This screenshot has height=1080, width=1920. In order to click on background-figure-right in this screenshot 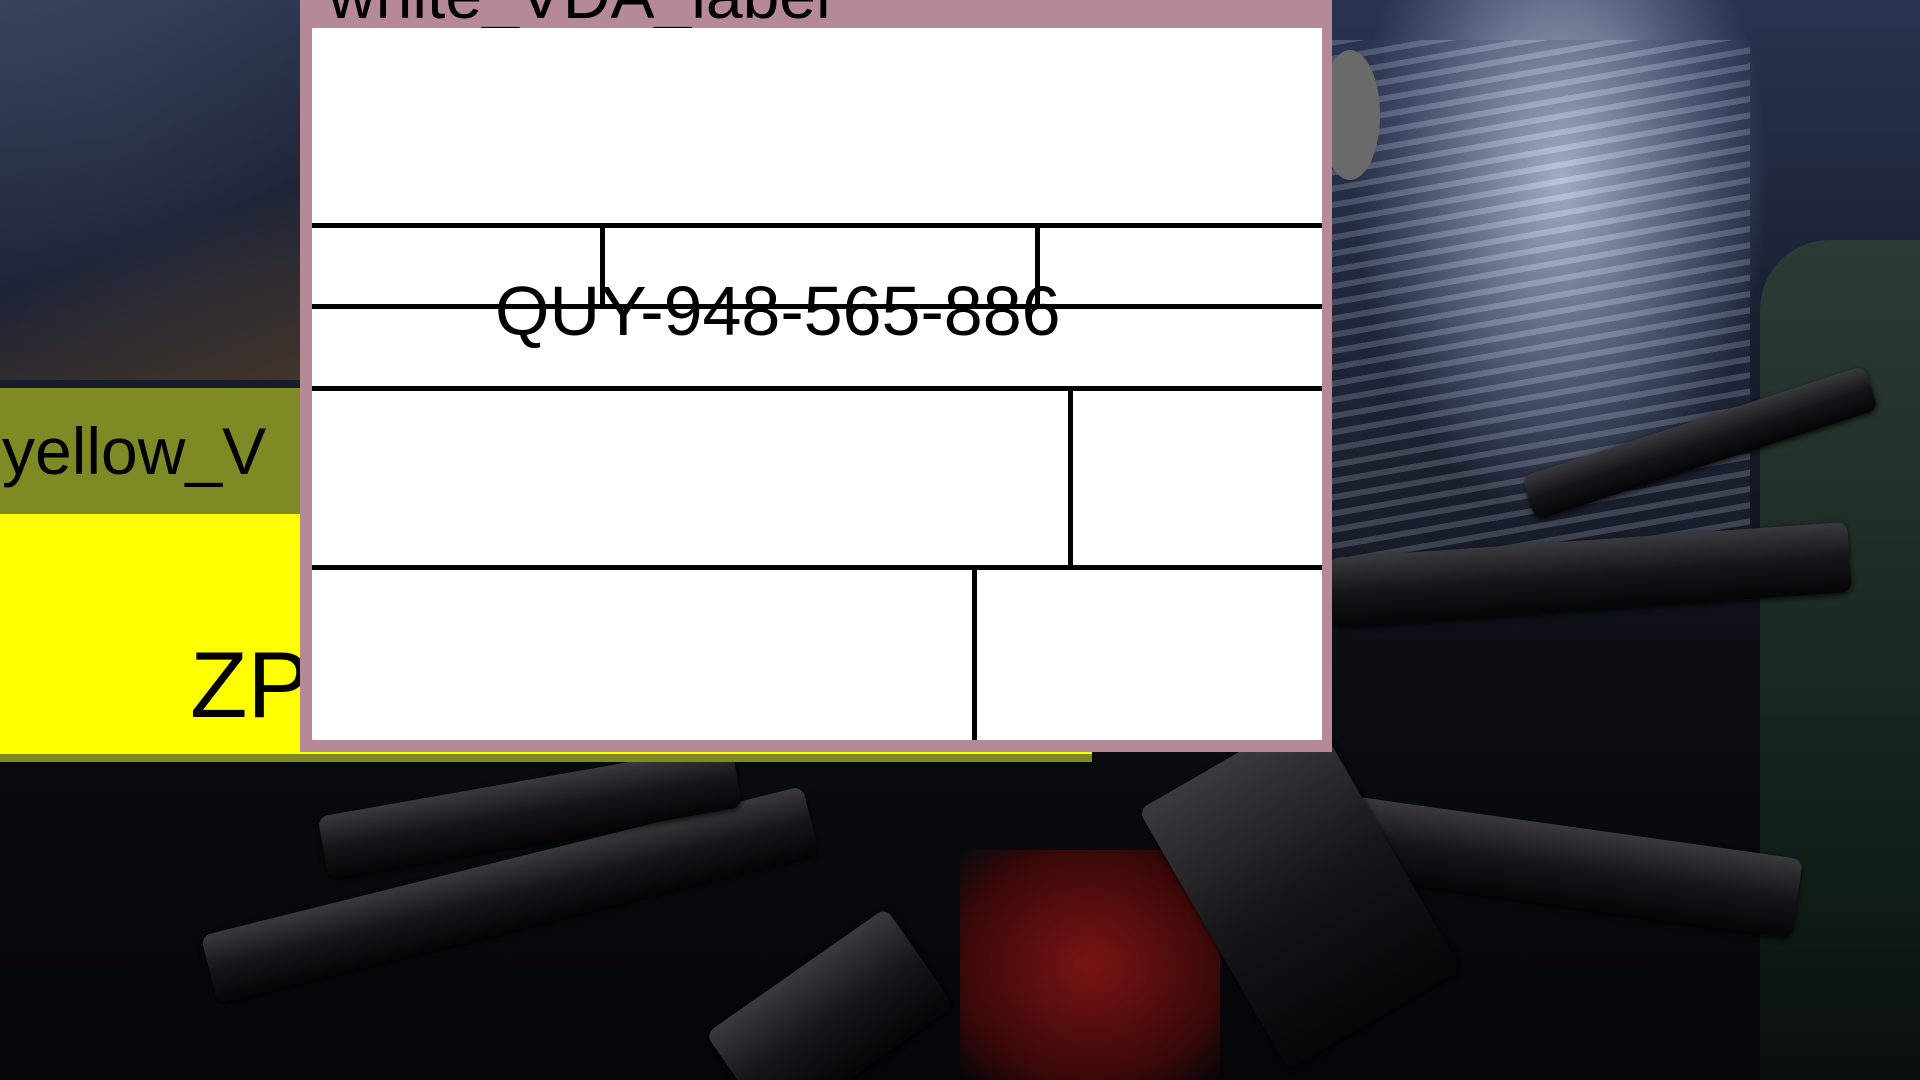, I will do `click(1840, 660)`.